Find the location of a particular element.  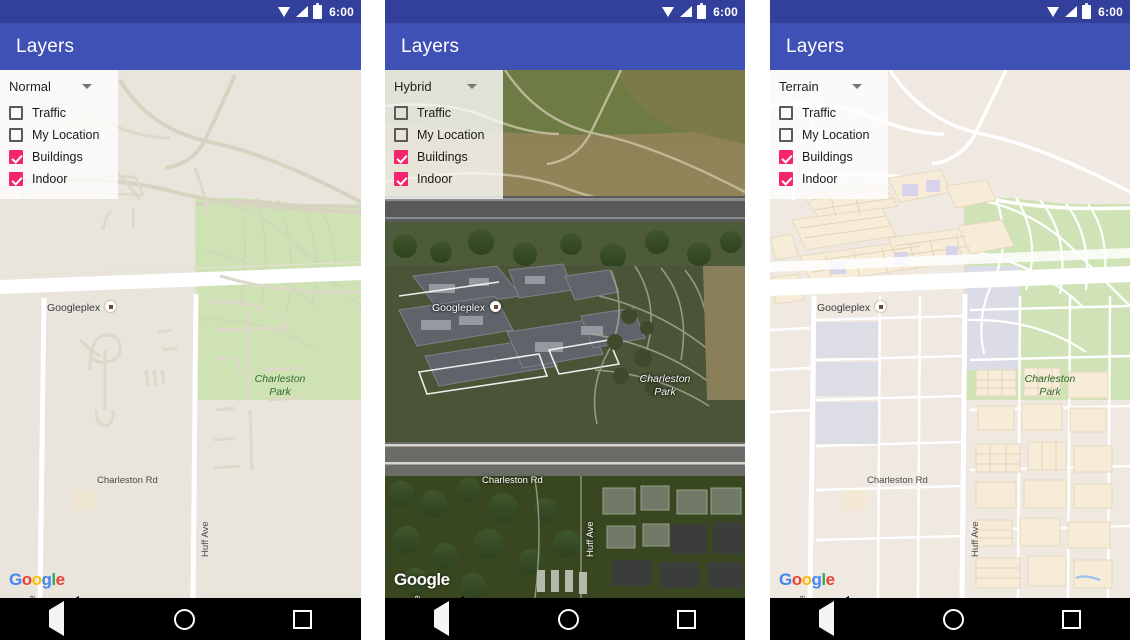

map-type-value: Normal is located at coordinates (30, 86).